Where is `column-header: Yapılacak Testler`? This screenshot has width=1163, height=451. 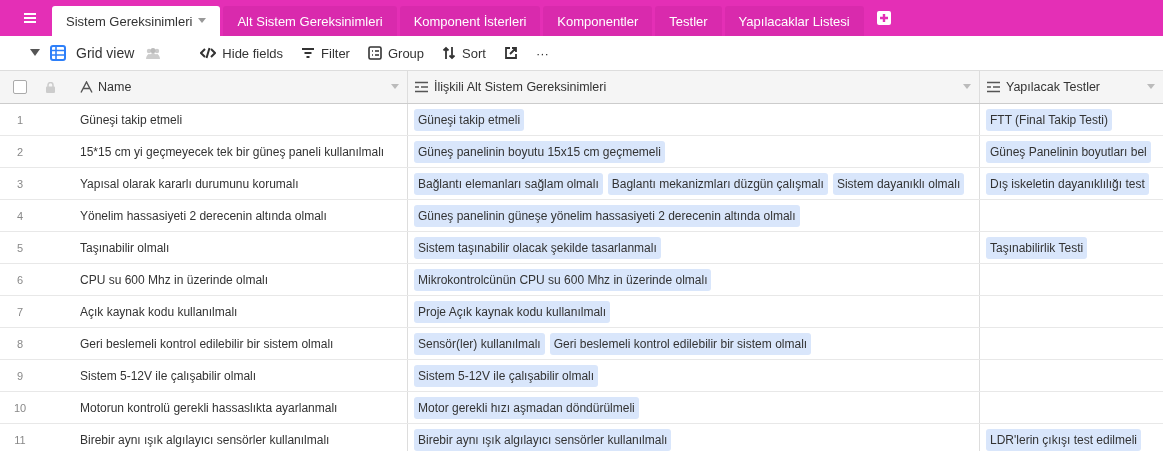
column-header: Yapılacak Testler is located at coordinates (1074, 87).